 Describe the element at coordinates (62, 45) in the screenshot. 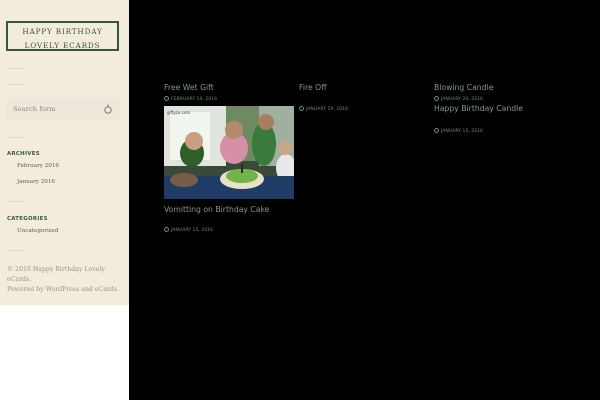

I see `site-title-line2: LOVELY ECARDS` at that location.